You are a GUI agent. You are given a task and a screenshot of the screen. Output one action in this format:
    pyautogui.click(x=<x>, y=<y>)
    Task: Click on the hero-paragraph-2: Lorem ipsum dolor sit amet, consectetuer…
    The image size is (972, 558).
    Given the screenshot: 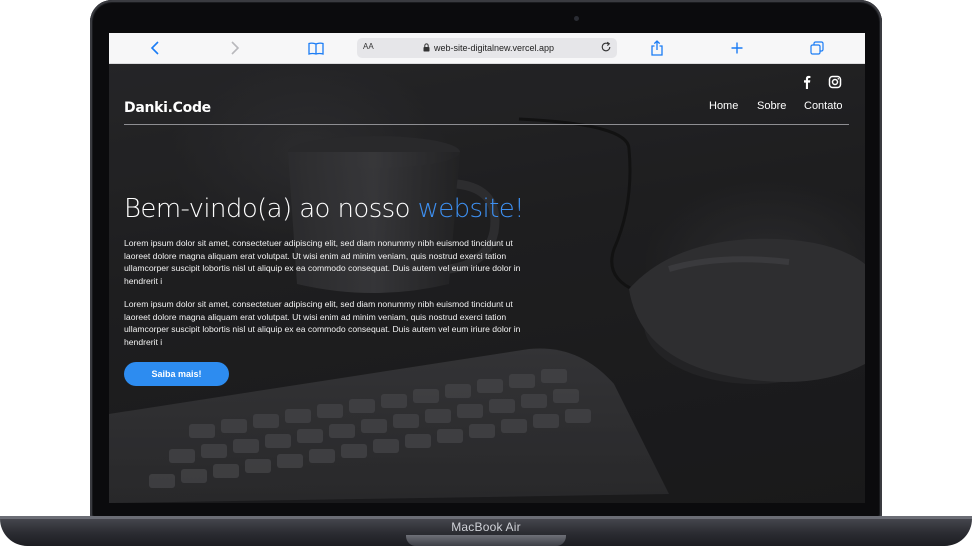 What is the action you would take?
    pyautogui.click(x=322, y=323)
    